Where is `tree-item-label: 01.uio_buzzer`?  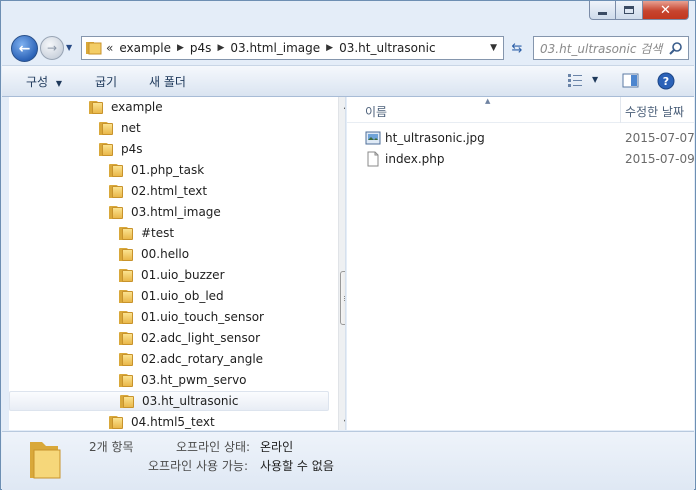 tree-item-label: 01.uio_buzzer is located at coordinates (183, 275).